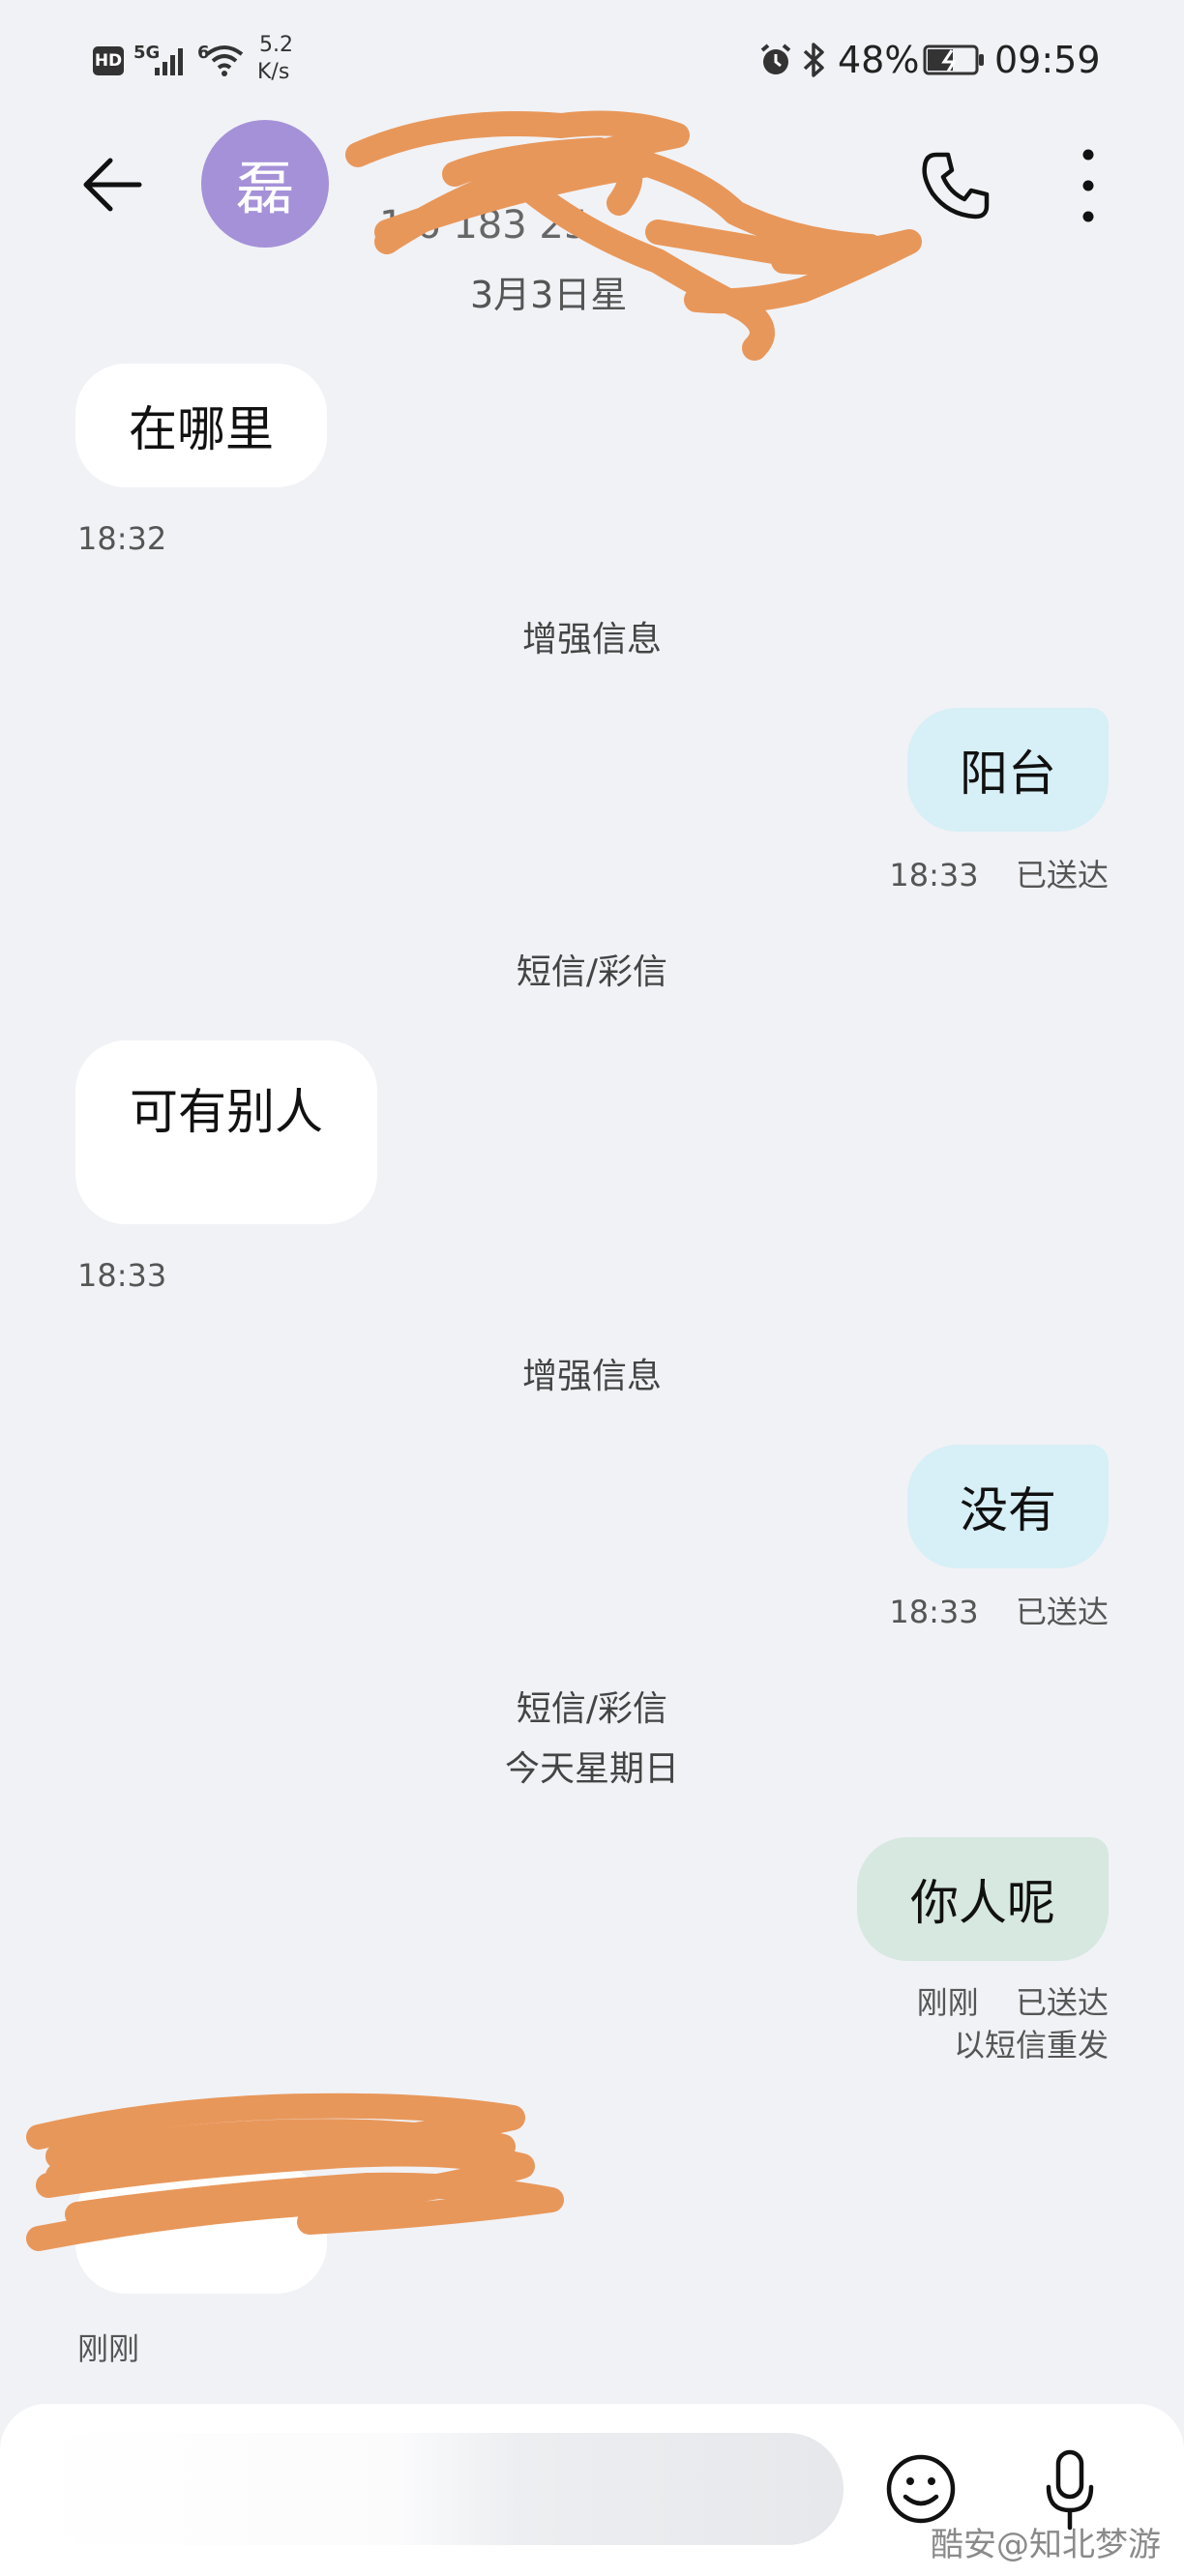  I want to click on watermark: 酷安@知北梦游, so click(1046, 2545).